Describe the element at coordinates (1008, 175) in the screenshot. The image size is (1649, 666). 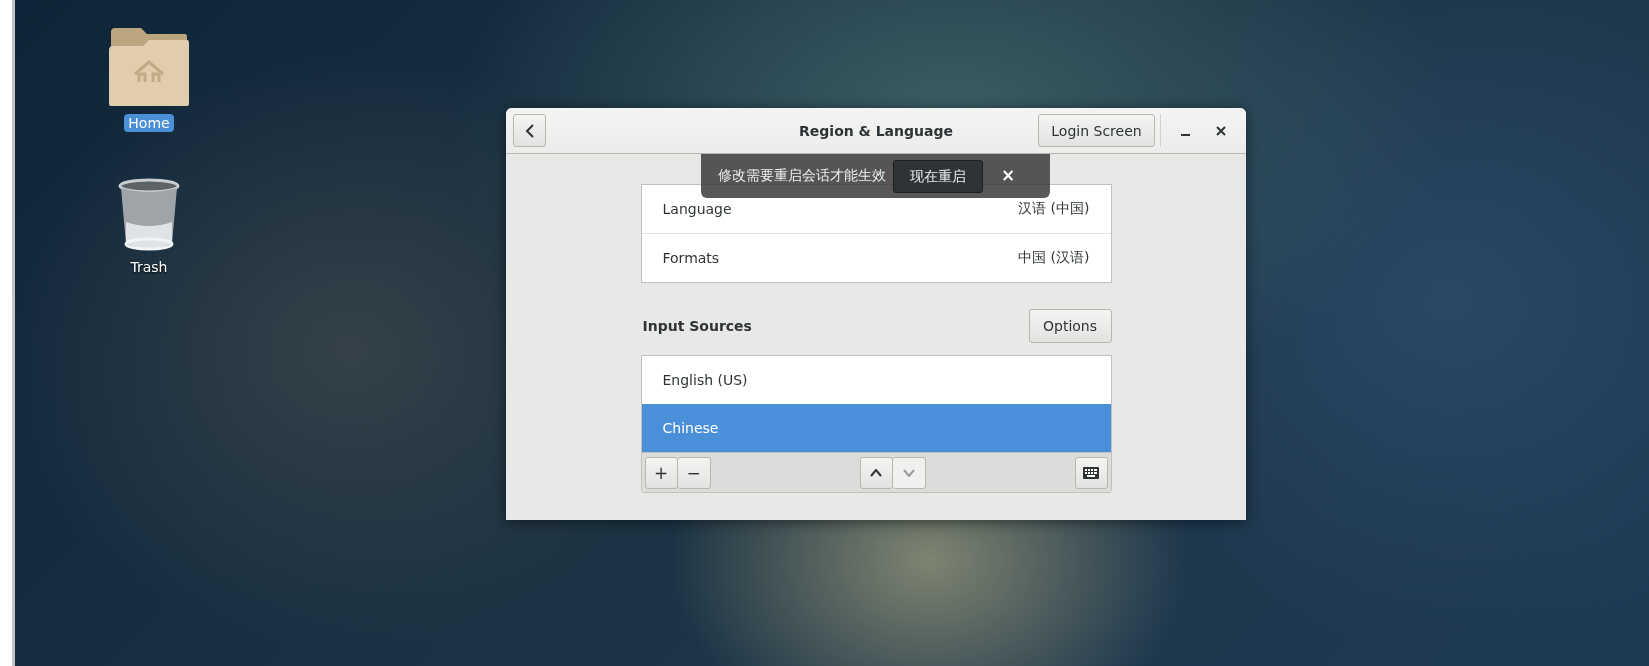
I see `close-button: ×` at that location.